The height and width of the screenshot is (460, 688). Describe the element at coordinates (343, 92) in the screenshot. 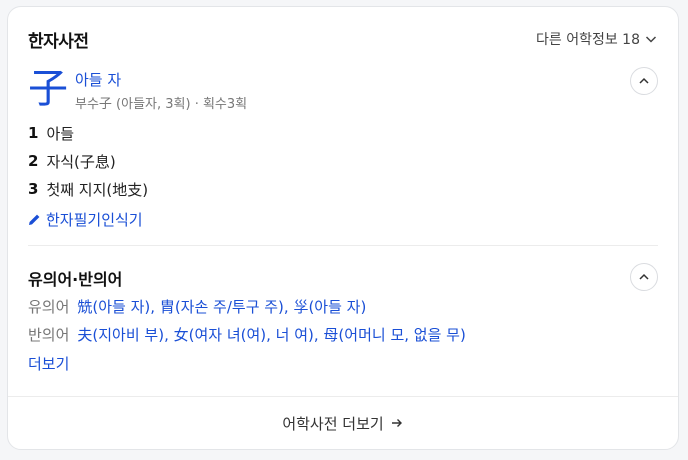

I see `hanja-entry: 子 아들 자 부수子 (아들자, 3획) · 획수3획` at that location.